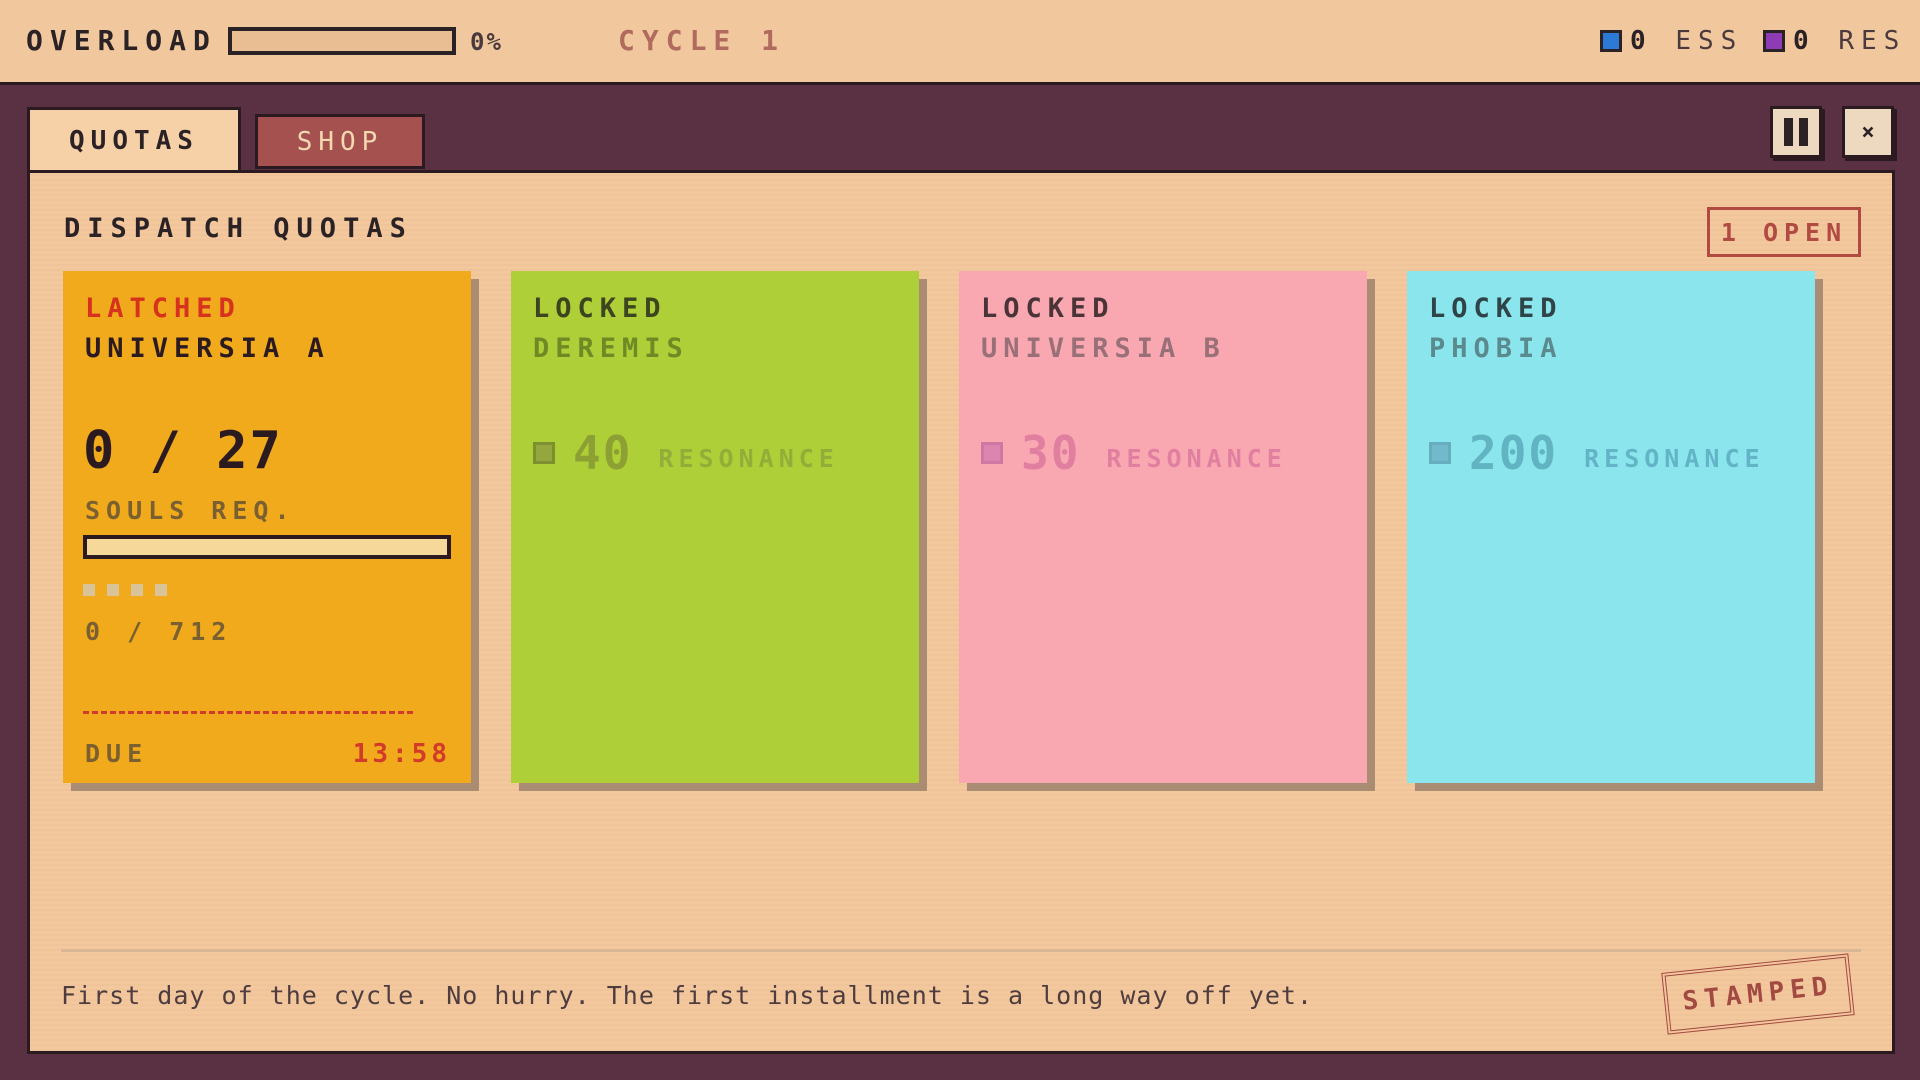  Describe the element at coordinates (267, 547) in the screenshot. I see `souls-progress-bar` at that location.